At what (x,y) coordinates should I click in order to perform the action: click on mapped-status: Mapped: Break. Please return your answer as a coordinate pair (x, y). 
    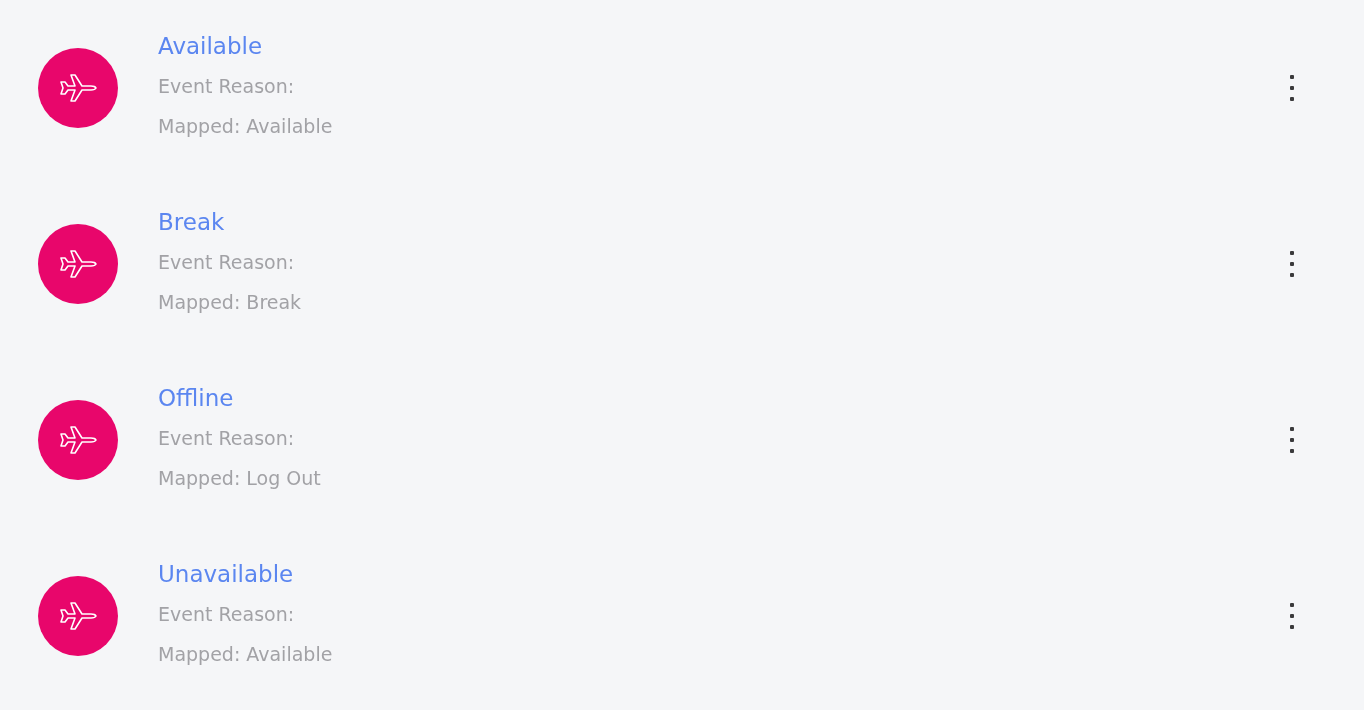
    Looking at the image, I should click on (230, 302).